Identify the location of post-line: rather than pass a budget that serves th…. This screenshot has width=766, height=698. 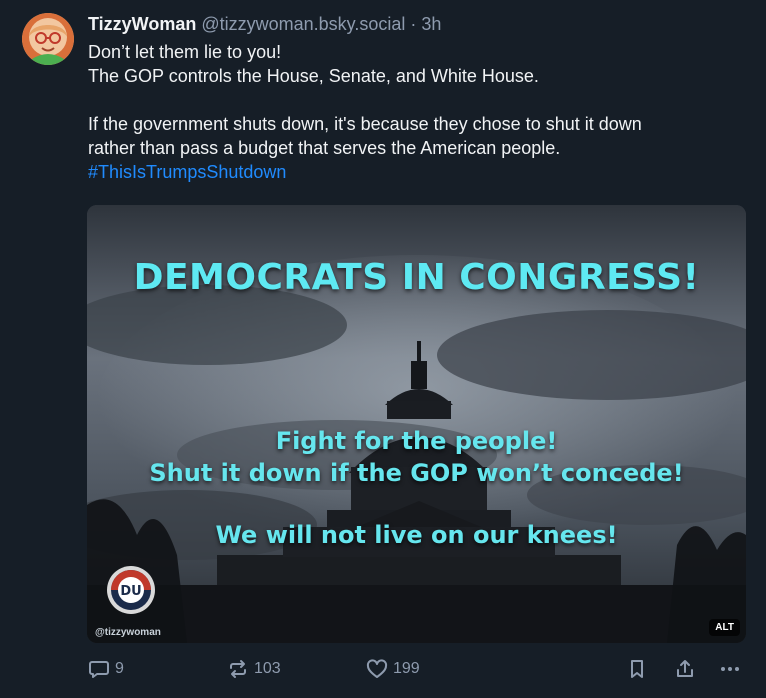
(324, 148).